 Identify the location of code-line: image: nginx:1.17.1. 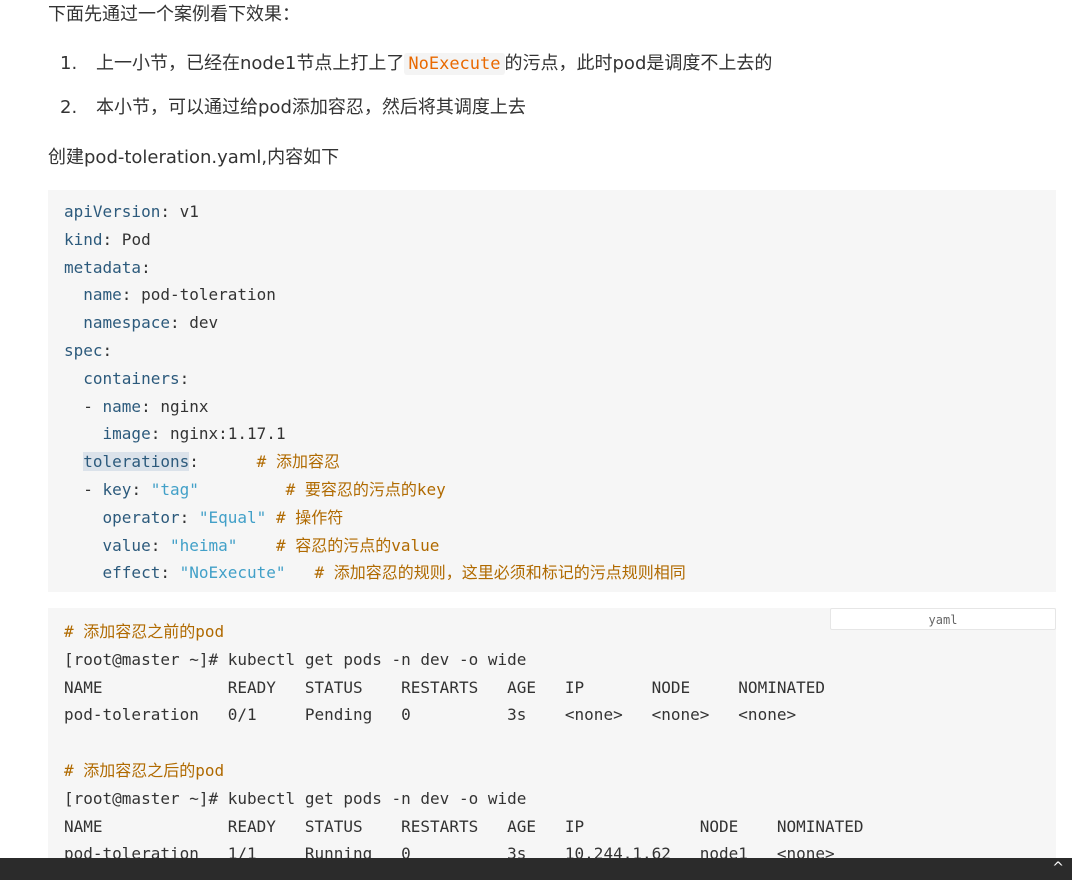
(194, 434).